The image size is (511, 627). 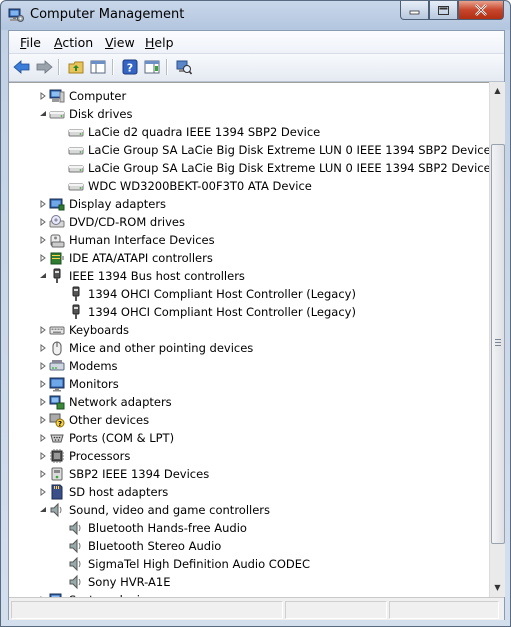 What do you see at coordinates (57, 221) in the screenshot?
I see `dvd-drive-icon` at bounding box center [57, 221].